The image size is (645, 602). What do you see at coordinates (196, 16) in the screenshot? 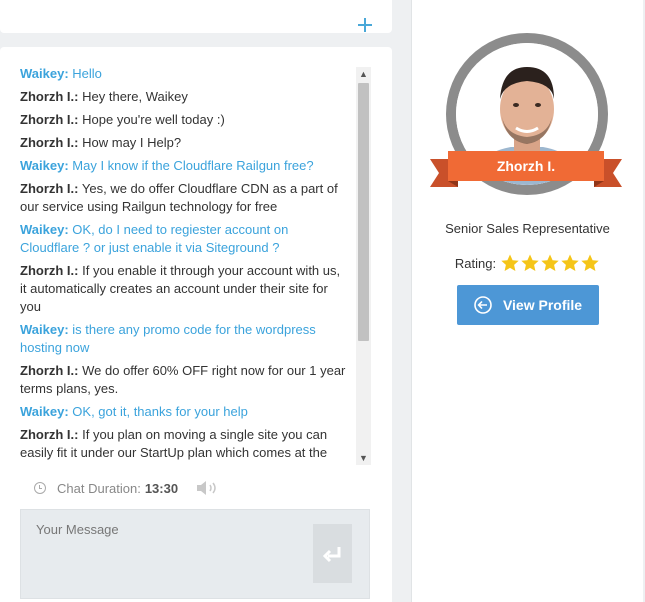
I see `top-panel` at bounding box center [196, 16].